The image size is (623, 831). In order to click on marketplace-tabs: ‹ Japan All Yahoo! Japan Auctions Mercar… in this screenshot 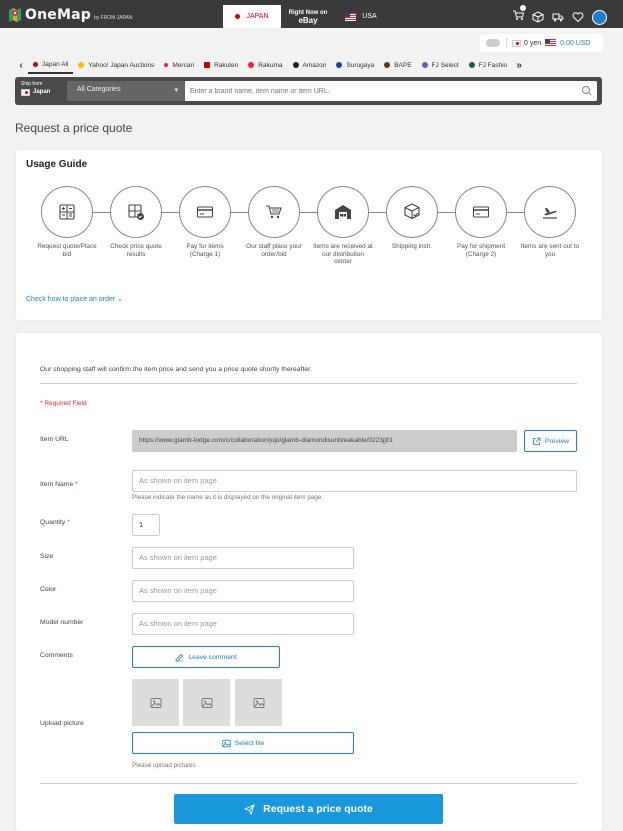, I will do `click(308, 65)`.